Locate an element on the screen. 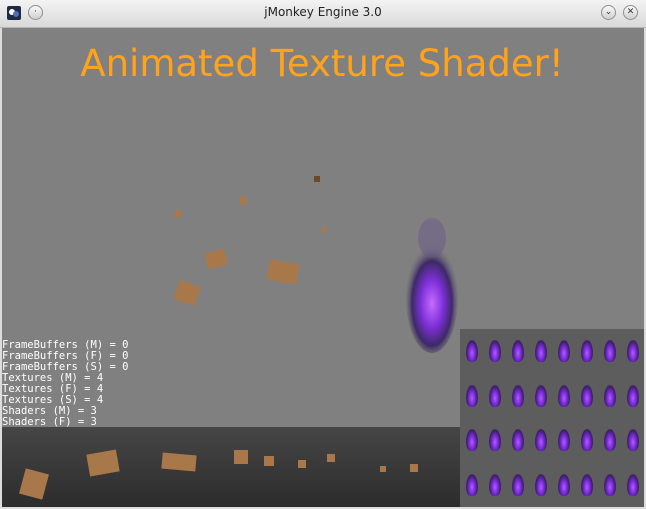 This screenshot has height=509, width=646. stat-line: Shaders (F) = 3 is located at coordinates (49, 422).